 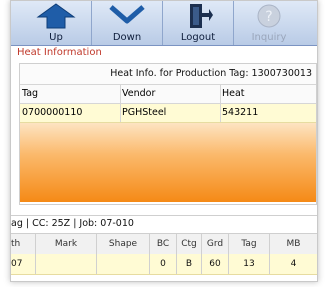 I want to click on cell-ctg: B, so click(x=189, y=264).